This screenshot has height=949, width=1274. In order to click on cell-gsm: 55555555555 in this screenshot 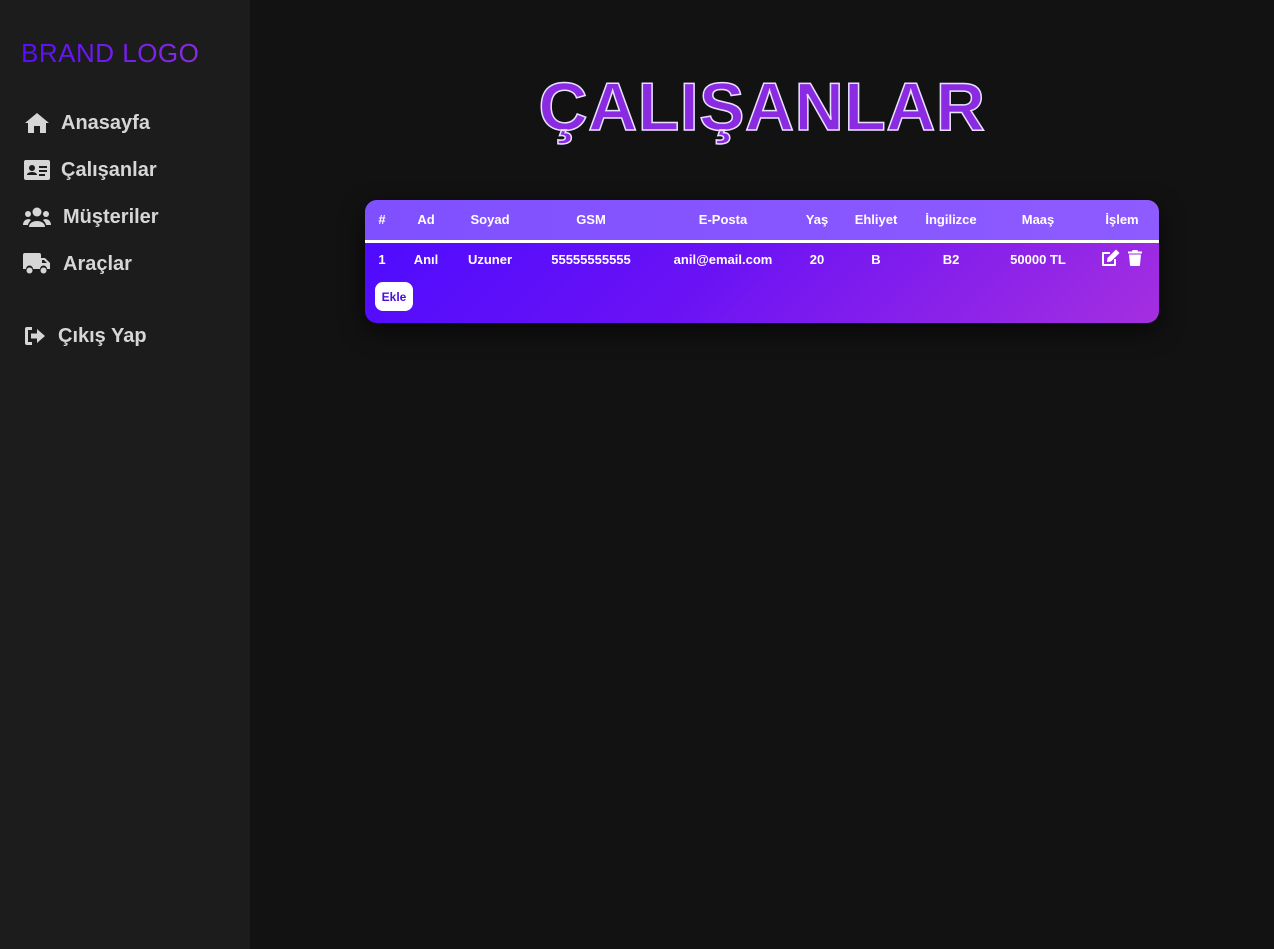, I will do `click(591, 259)`.